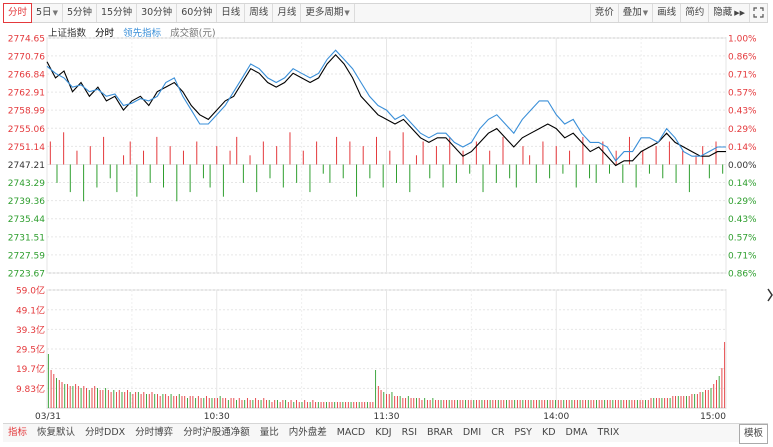 This screenshot has width=773, height=447. Describe the element at coordinates (713, 417) in the screenshot. I see `time-tick-label: 15:00` at that location.